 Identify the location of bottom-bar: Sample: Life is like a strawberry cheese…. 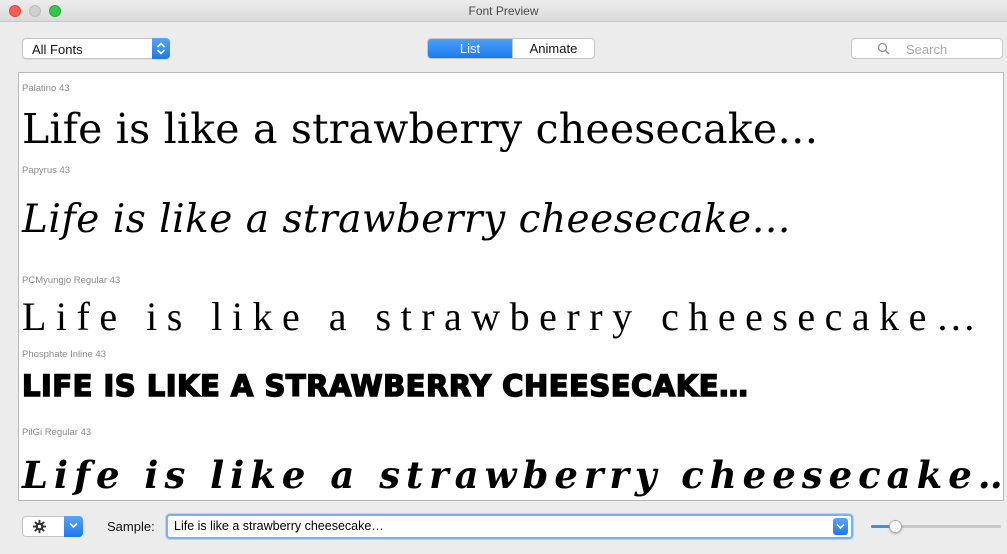
(503, 528).